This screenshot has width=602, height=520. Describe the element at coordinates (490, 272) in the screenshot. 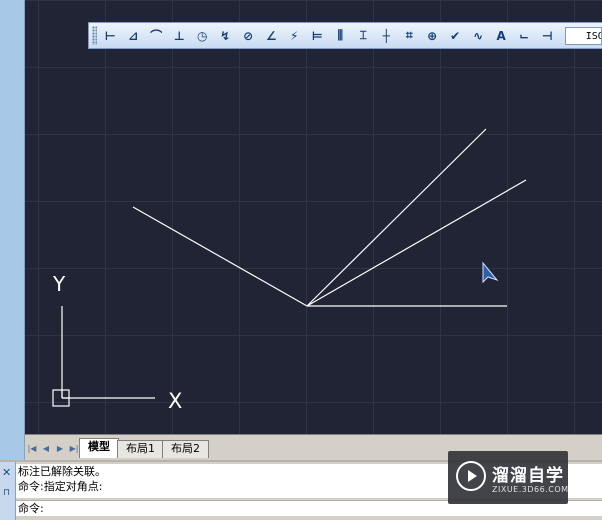

I see `mouse-cursor-icon` at that location.